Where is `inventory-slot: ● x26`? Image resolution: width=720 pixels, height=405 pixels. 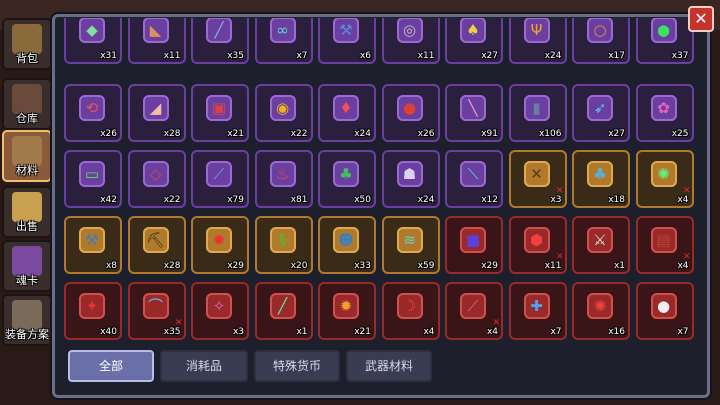 inventory-slot: ● x26 is located at coordinates (410, 113).